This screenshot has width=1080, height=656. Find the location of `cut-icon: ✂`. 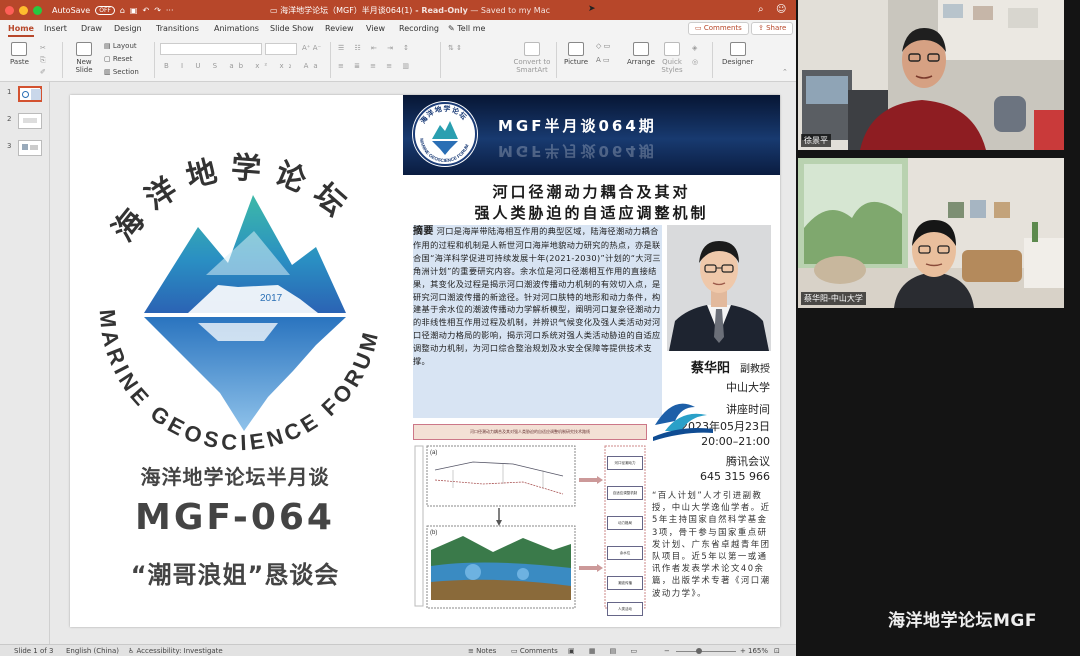

cut-icon: ✂ is located at coordinates (43, 48).